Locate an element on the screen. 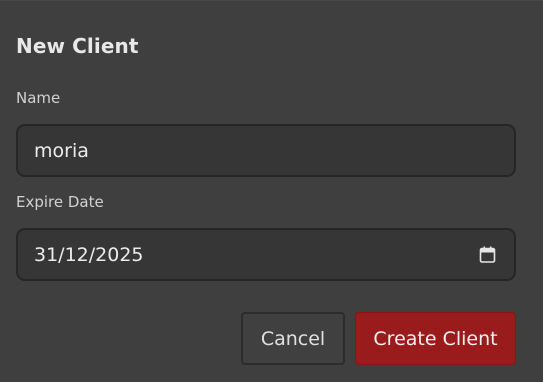 Image resolution: width=543 pixels, height=382 pixels. create-client-button-label: Create Client is located at coordinates (435, 338).